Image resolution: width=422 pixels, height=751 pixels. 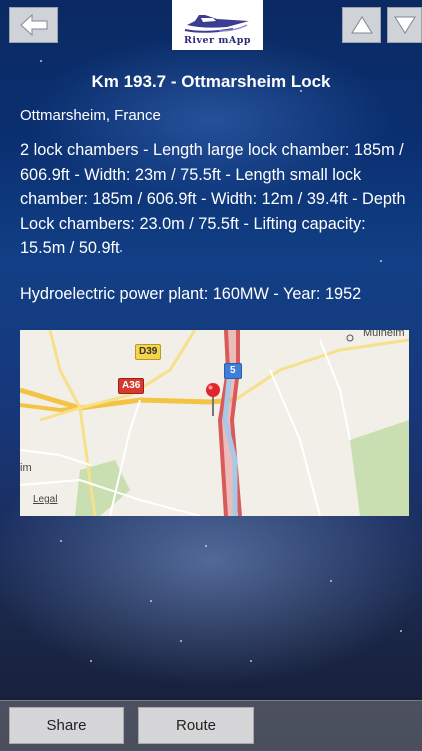 I want to click on river-mapp-logo: River mApp, so click(x=217, y=25).